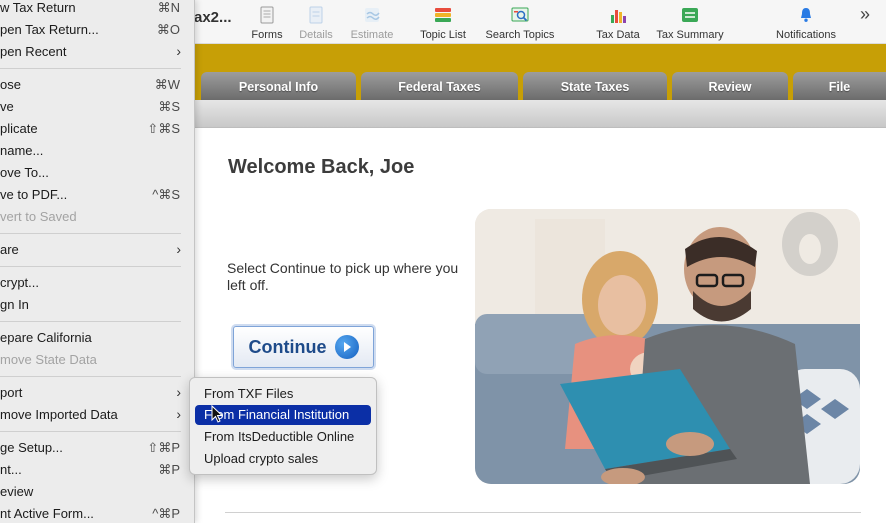  What do you see at coordinates (9, 249) in the screenshot?
I see `menu-item-label: are` at bounding box center [9, 249].